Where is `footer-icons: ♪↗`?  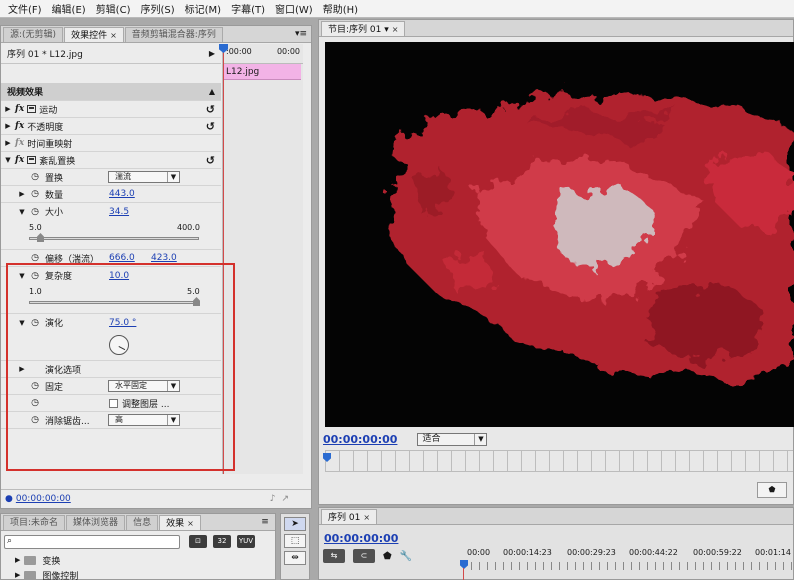 footer-icons: ♪↗ is located at coordinates (282, 499).